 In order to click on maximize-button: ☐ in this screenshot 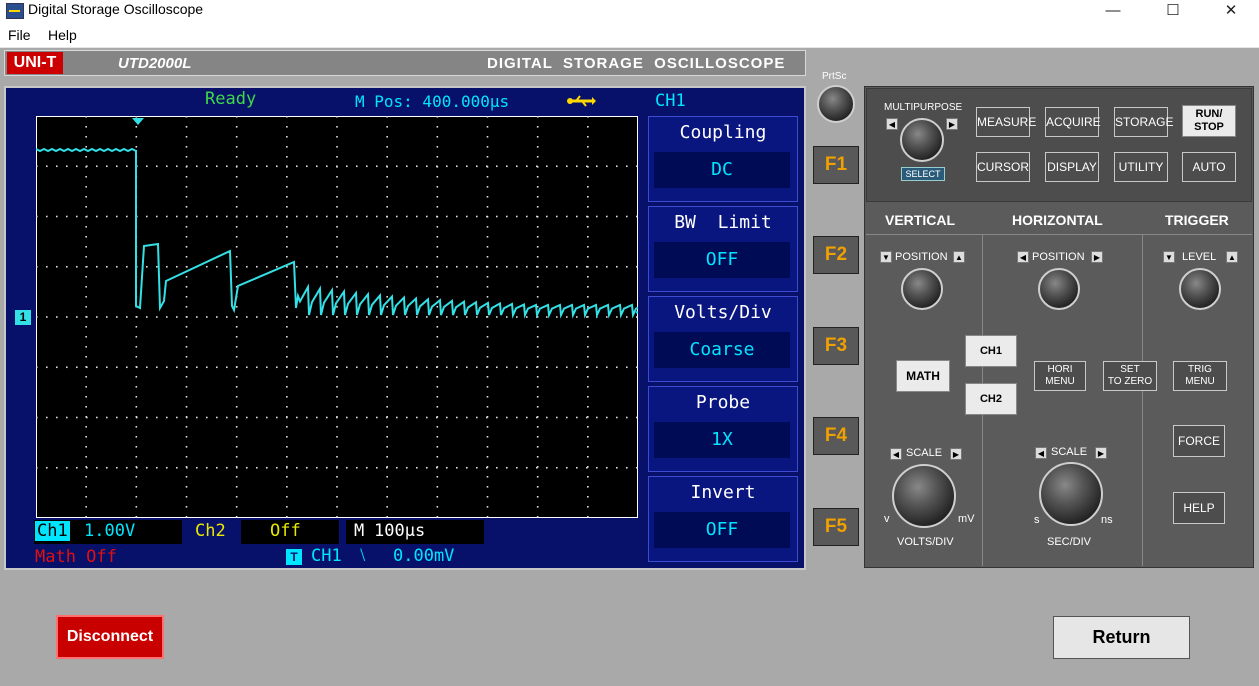, I will do `click(1173, 11)`.